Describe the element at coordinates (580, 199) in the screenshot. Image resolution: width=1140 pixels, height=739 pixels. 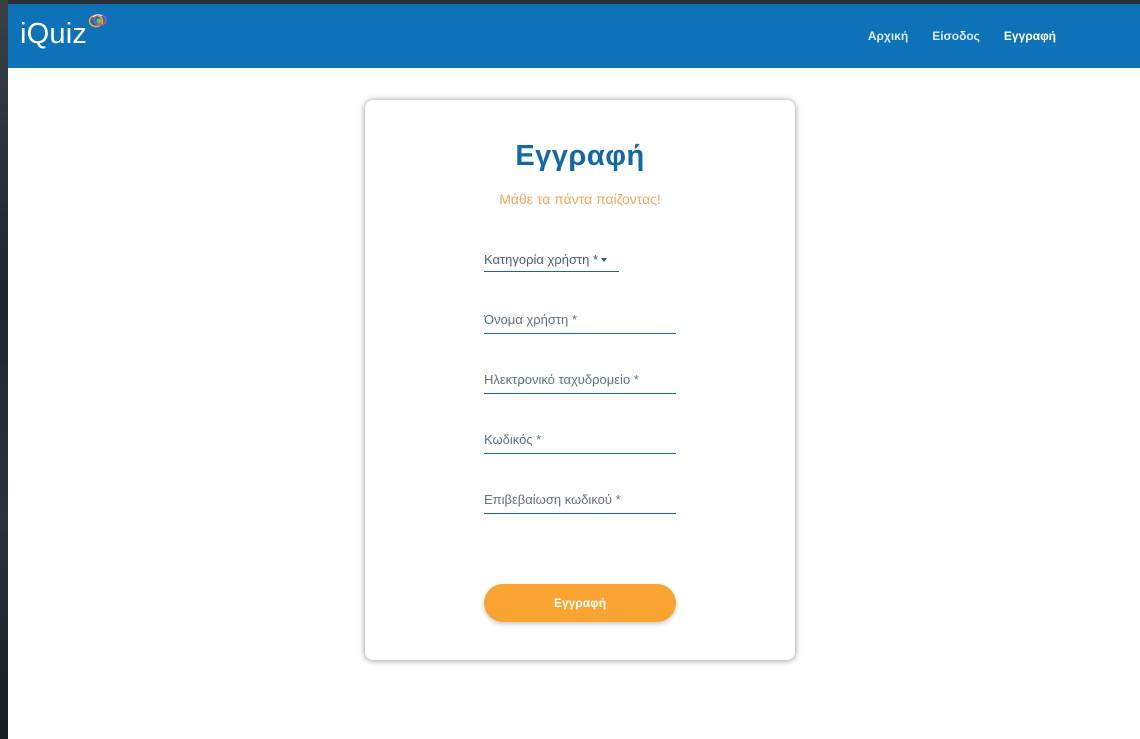
I see `page-subtitle: Μάθε τα πάντα παίζοντας!` at that location.